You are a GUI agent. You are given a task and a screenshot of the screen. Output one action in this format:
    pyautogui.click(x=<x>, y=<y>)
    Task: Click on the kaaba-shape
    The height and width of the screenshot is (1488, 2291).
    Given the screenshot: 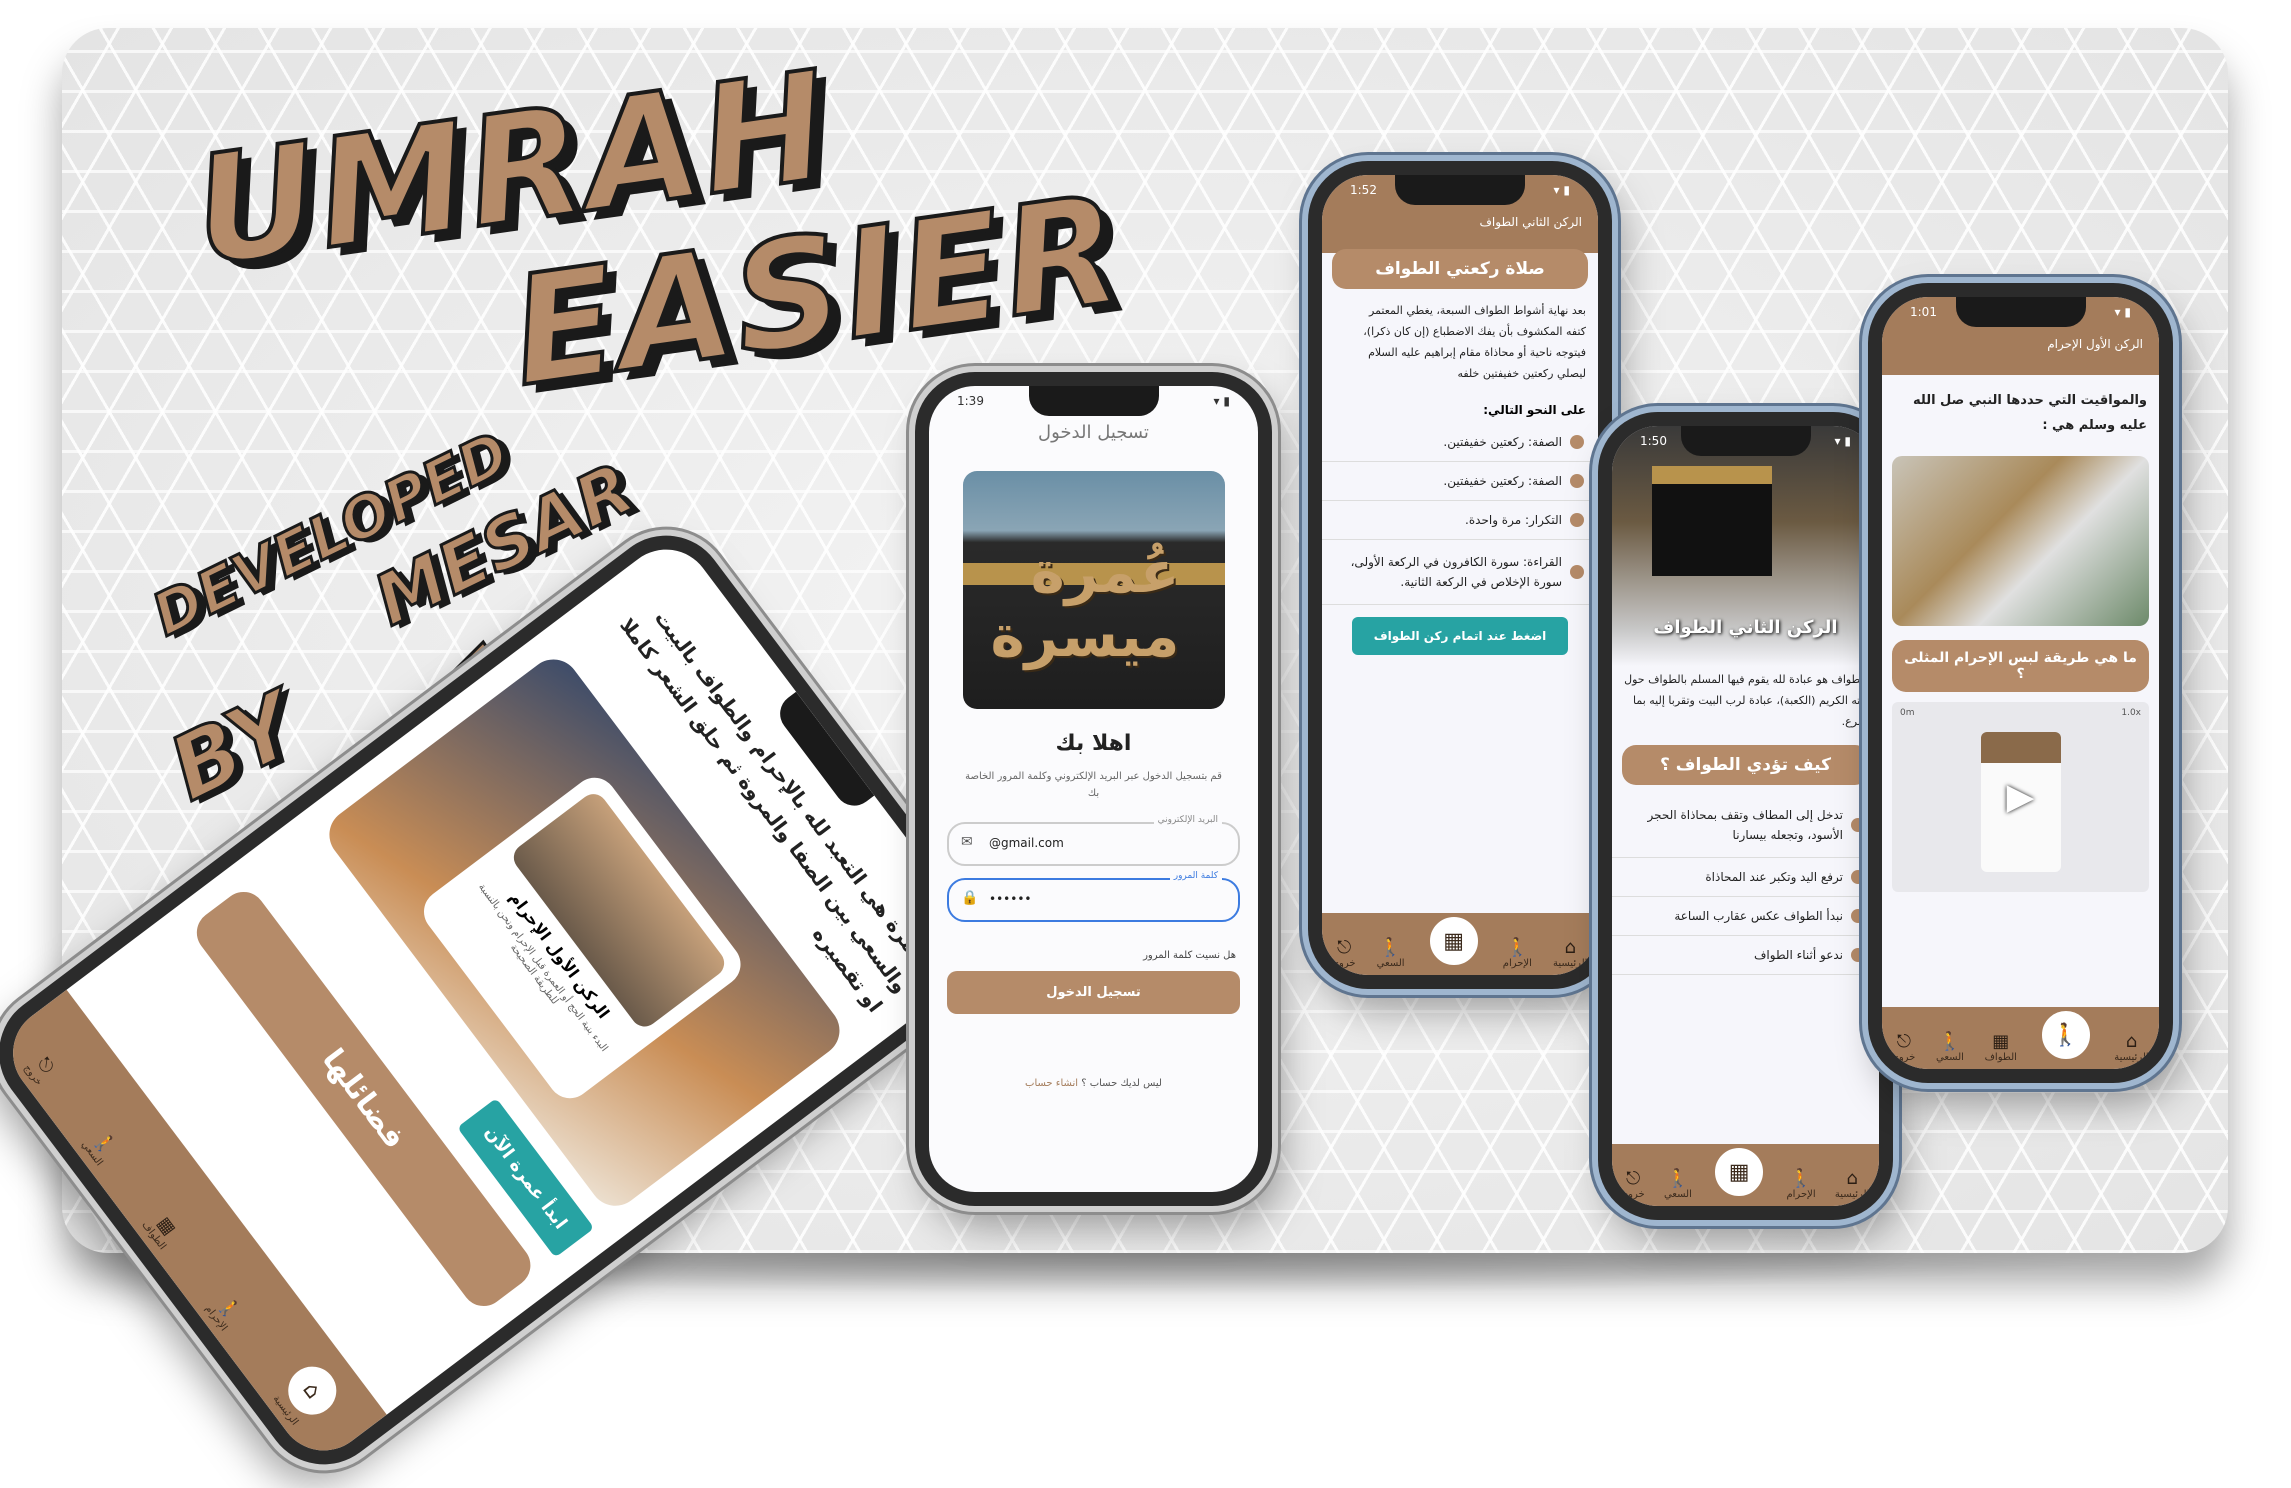 What is the action you would take?
    pyautogui.click(x=1712, y=521)
    